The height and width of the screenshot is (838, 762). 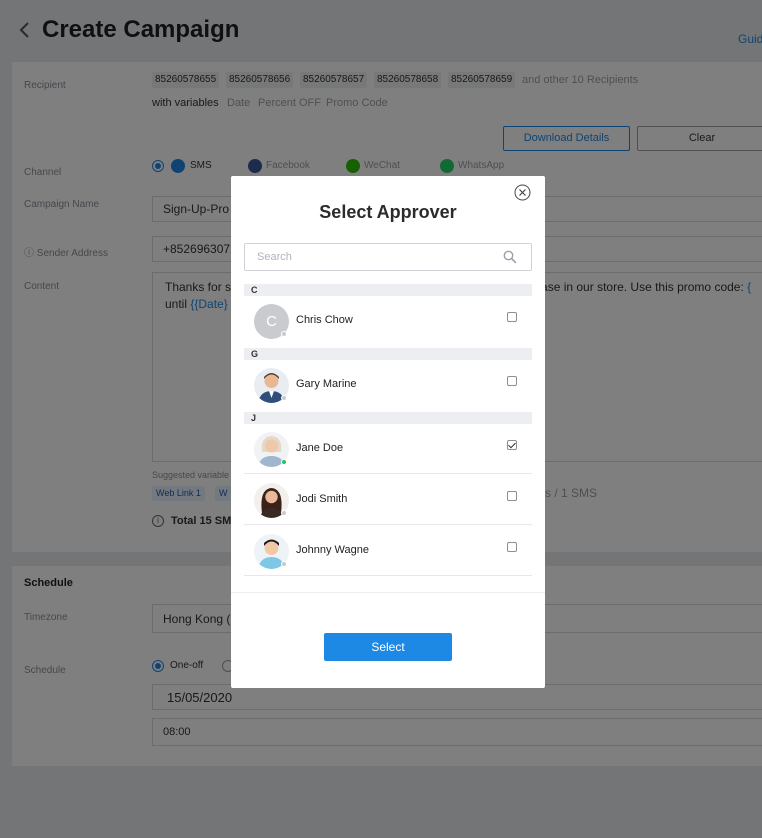 I want to click on modal-title: Select Approver, so click(x=388, y=212).